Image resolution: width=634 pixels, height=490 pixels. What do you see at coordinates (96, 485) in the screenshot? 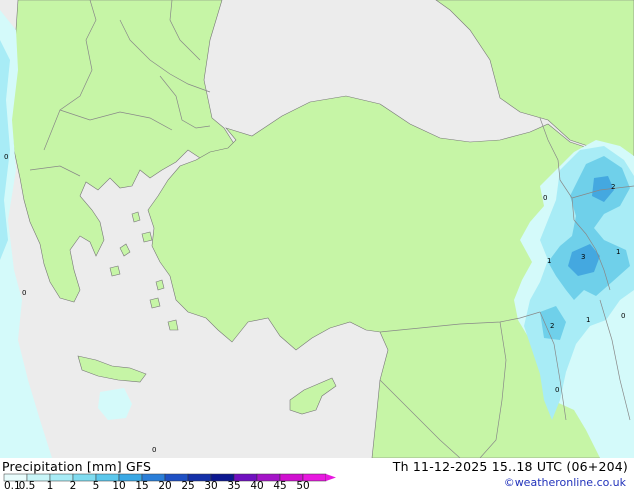
I see `scale-tick-label: 5` at bounding box center [96, 485].